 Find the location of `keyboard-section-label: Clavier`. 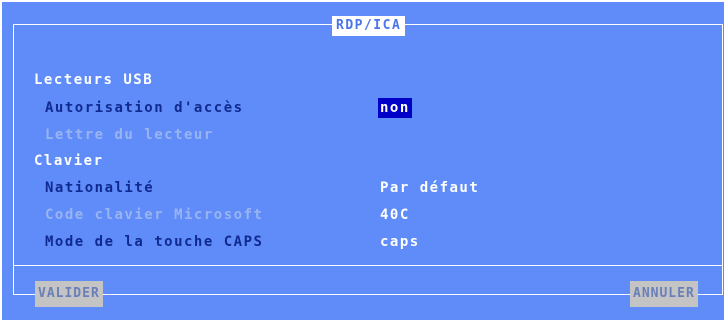

keyboard-section-label: Clavier is located at coordinates (69, 161).